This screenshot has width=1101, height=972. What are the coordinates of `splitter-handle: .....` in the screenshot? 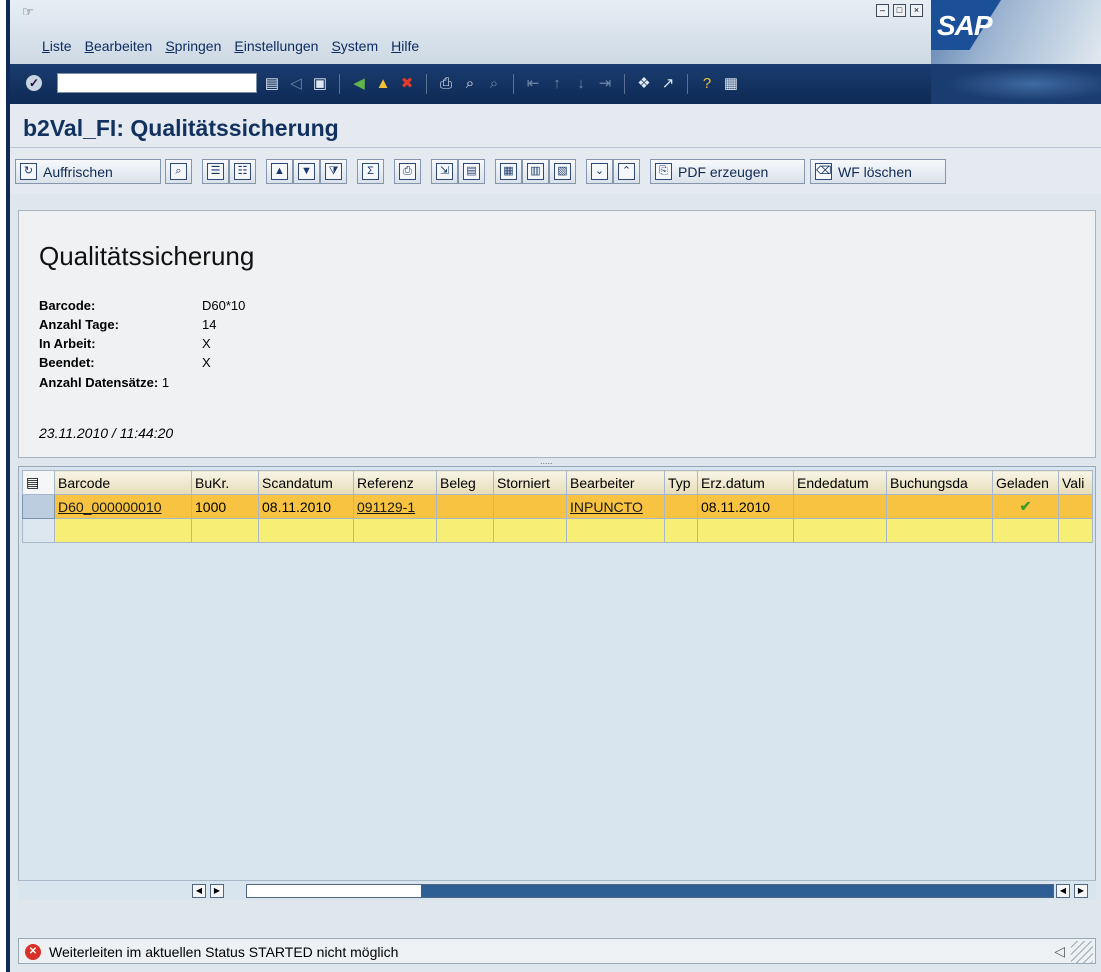 It's located at (546, 461).